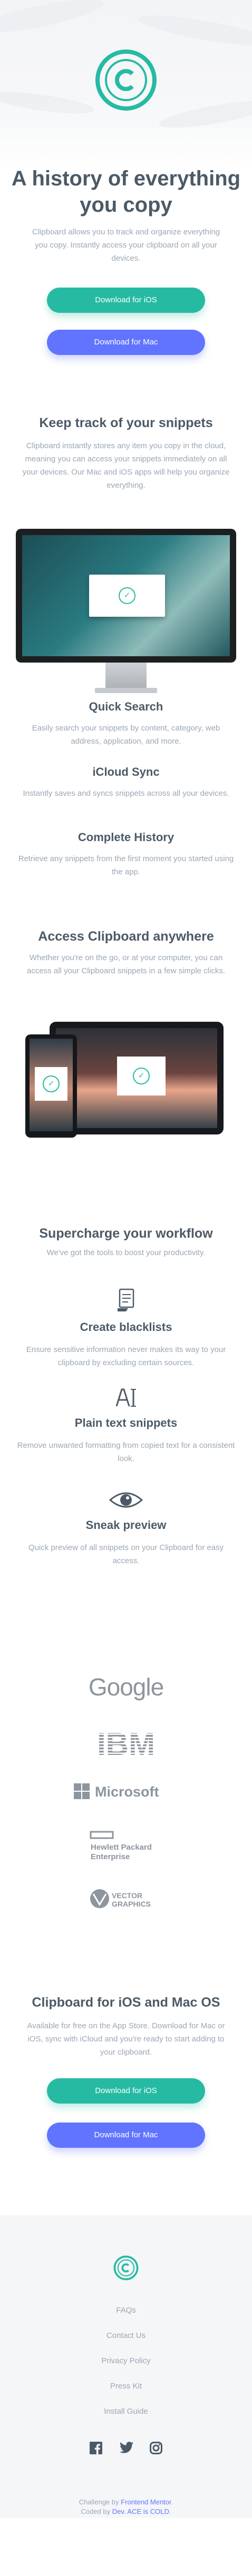 Image resolution: width=252 pixels, height=2576 pixels. What do you see at coordinates (126, 837) in the screenshot?
I see `feature-title: Complete History` at bounding box center [126, 837].